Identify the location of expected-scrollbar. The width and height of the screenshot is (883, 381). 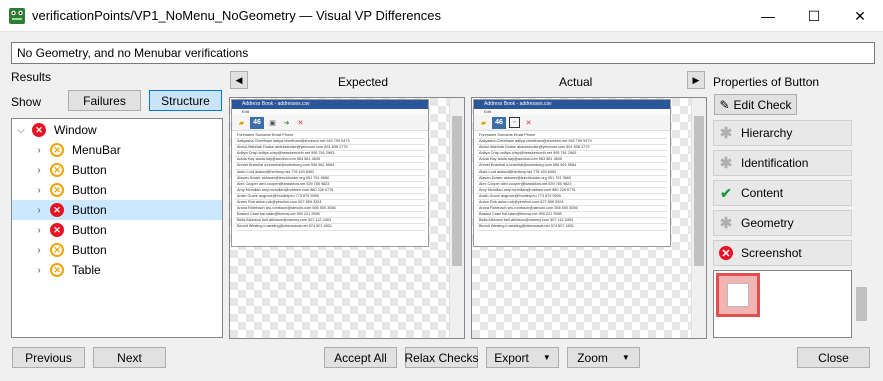
(456, 218).